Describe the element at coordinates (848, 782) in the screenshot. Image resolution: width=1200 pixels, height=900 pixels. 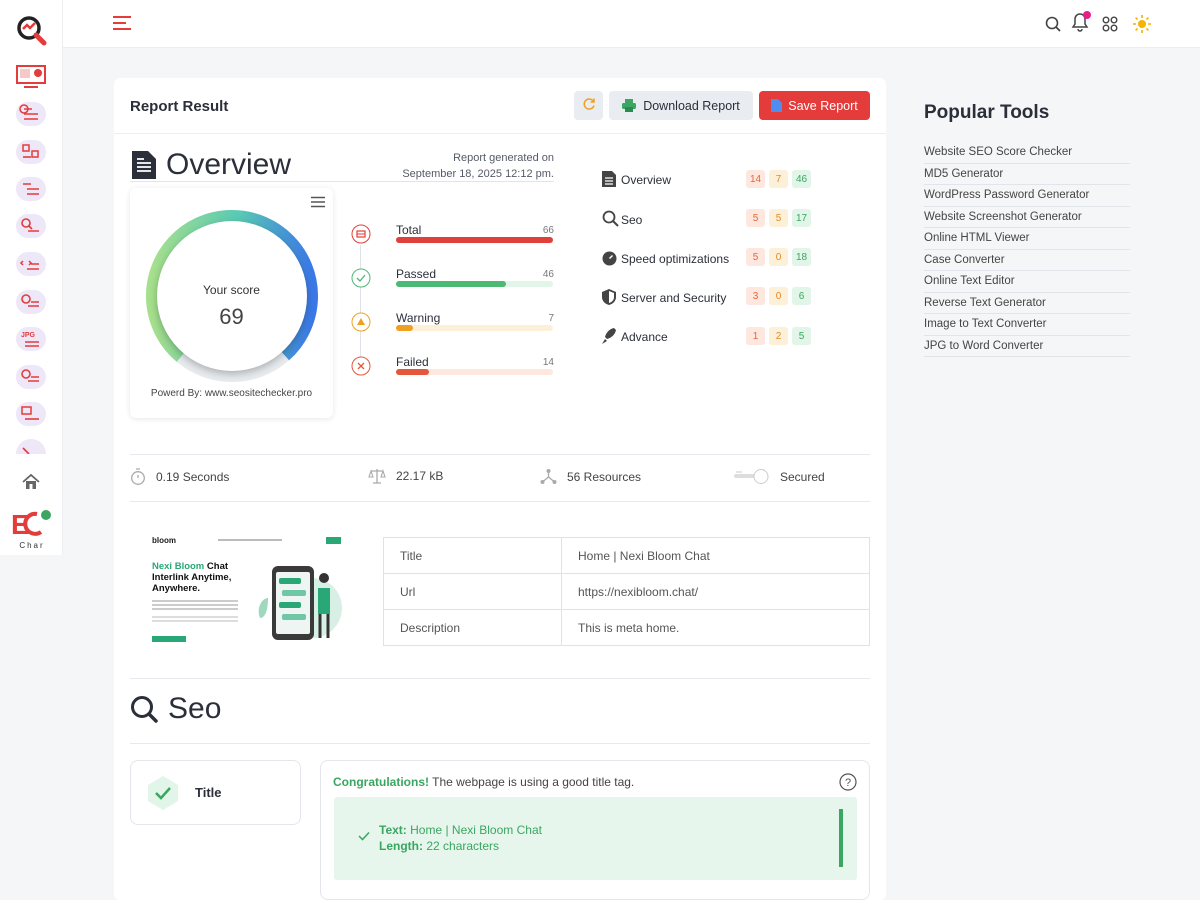
I see `help-icon: ?` at that location.